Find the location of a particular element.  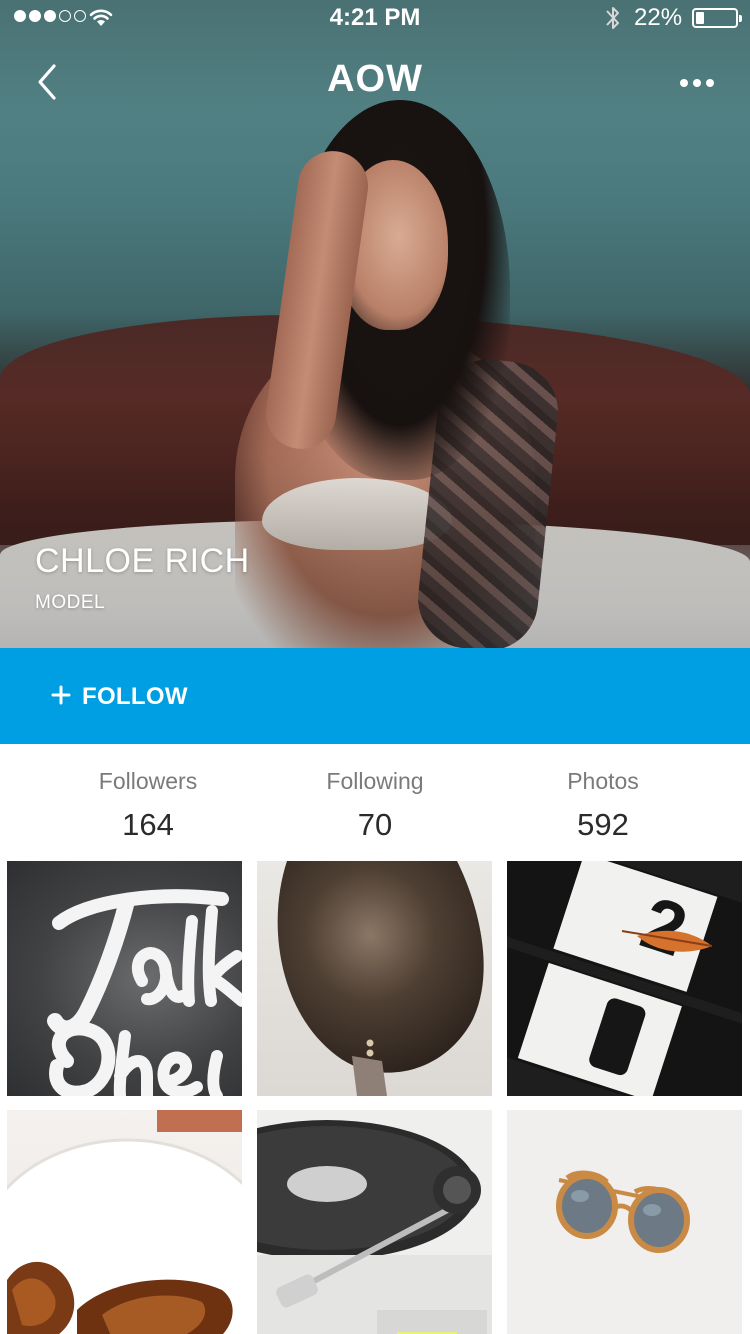

stat-value: 592 is located at coordinates (603, 824).